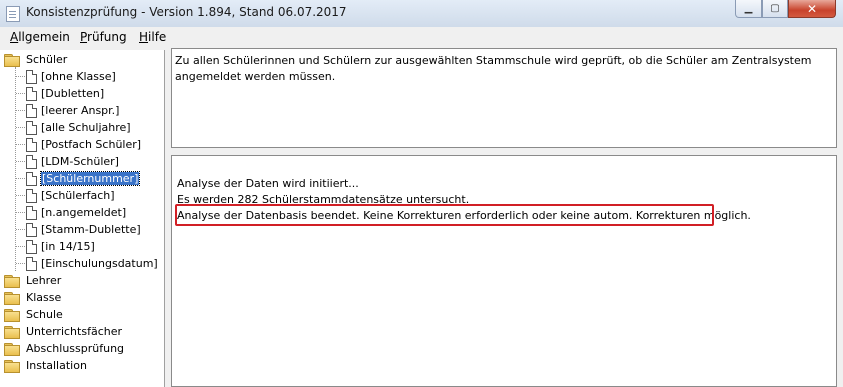 This screenshot has width=843, height=387. I want to click on tree-item-in-14-15: [in 14/15], so click(60, 246).